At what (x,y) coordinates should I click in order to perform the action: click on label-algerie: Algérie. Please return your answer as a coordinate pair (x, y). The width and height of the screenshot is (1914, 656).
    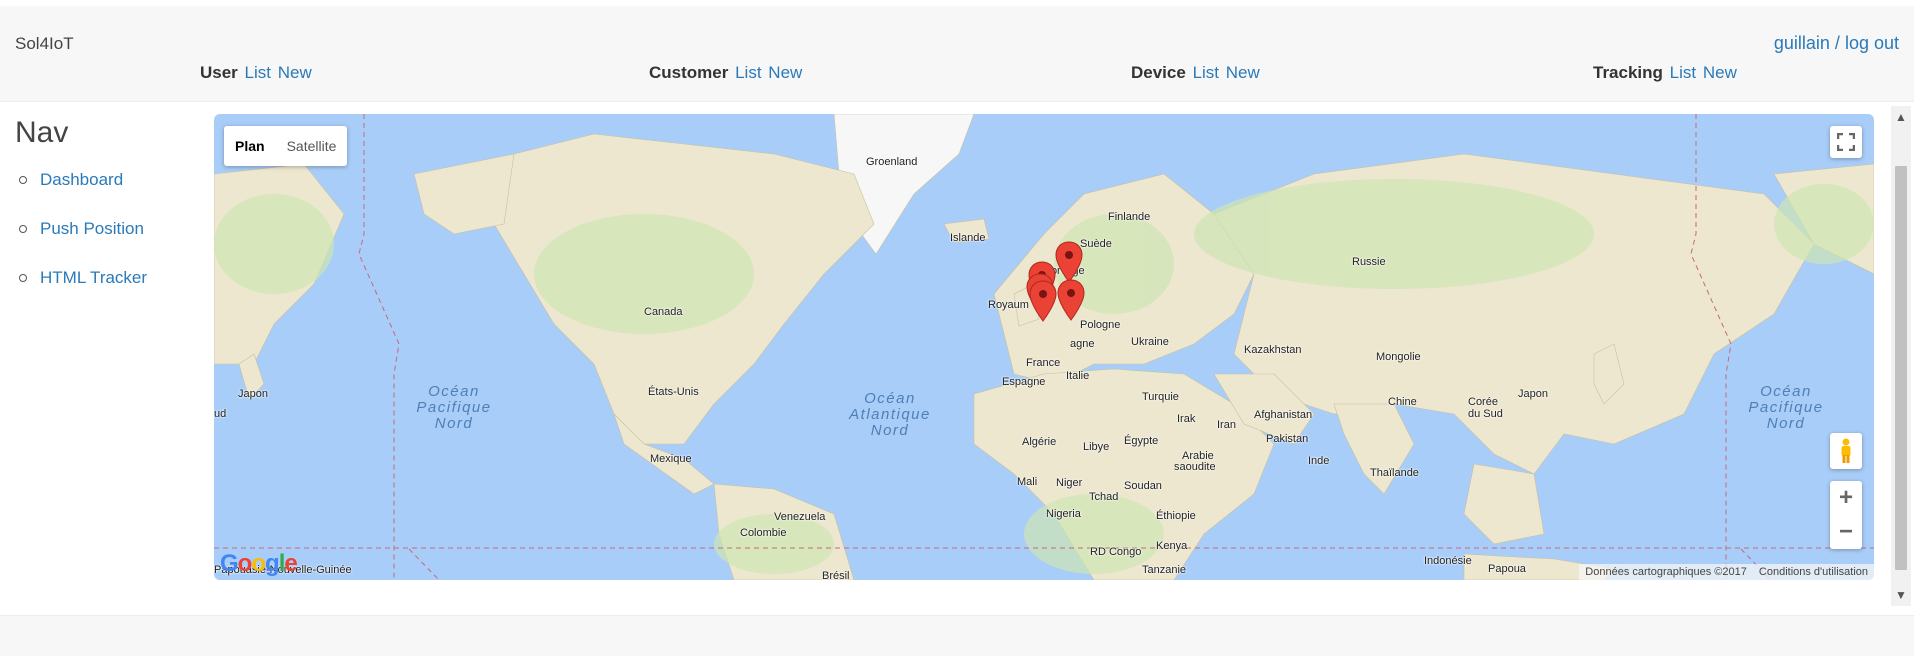
    Looking at the image, I should click on (1039, 442).